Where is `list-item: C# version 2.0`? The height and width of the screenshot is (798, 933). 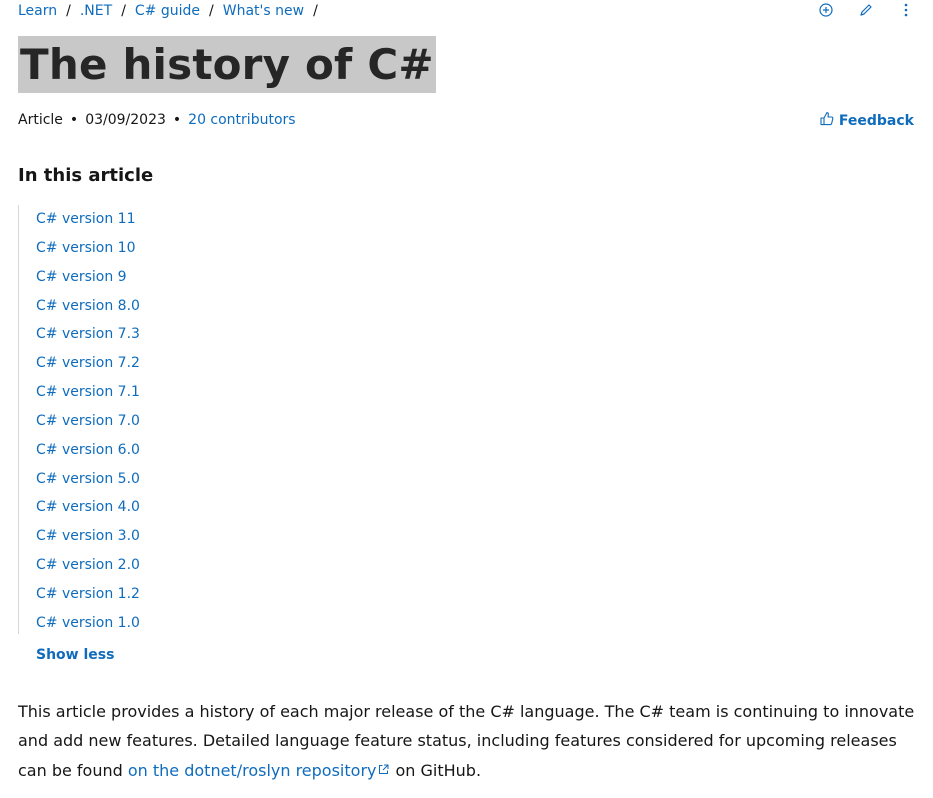
list-item: C# version 2.0 is located at coordinates (88, 565).